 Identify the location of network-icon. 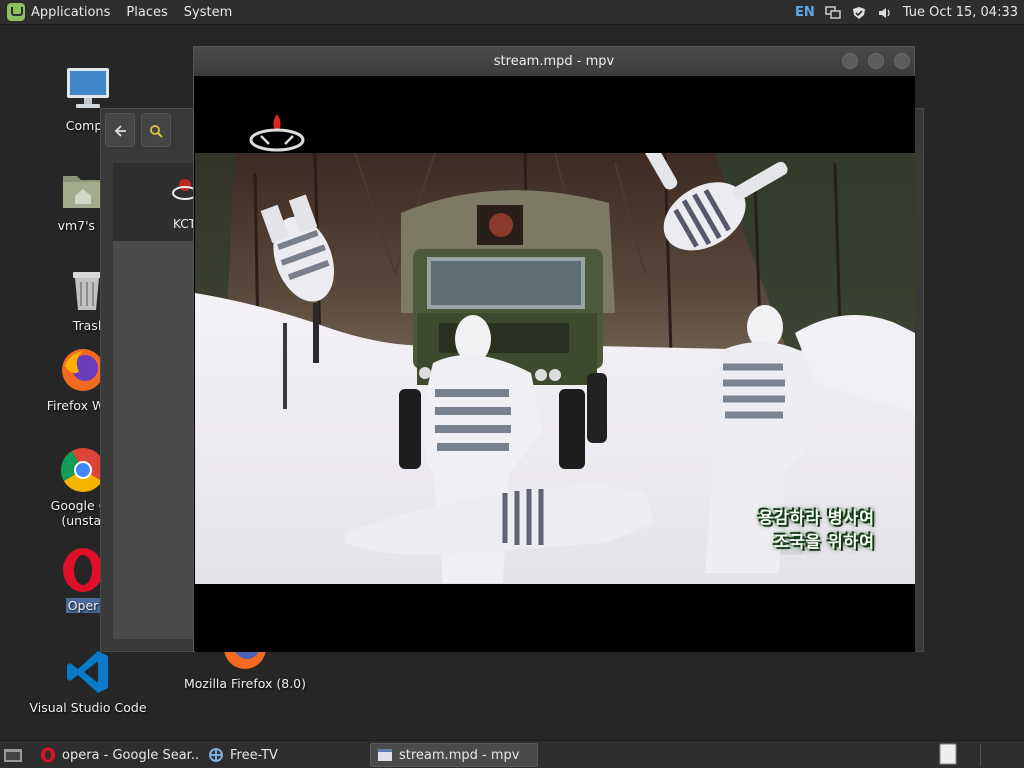
(833, 12).